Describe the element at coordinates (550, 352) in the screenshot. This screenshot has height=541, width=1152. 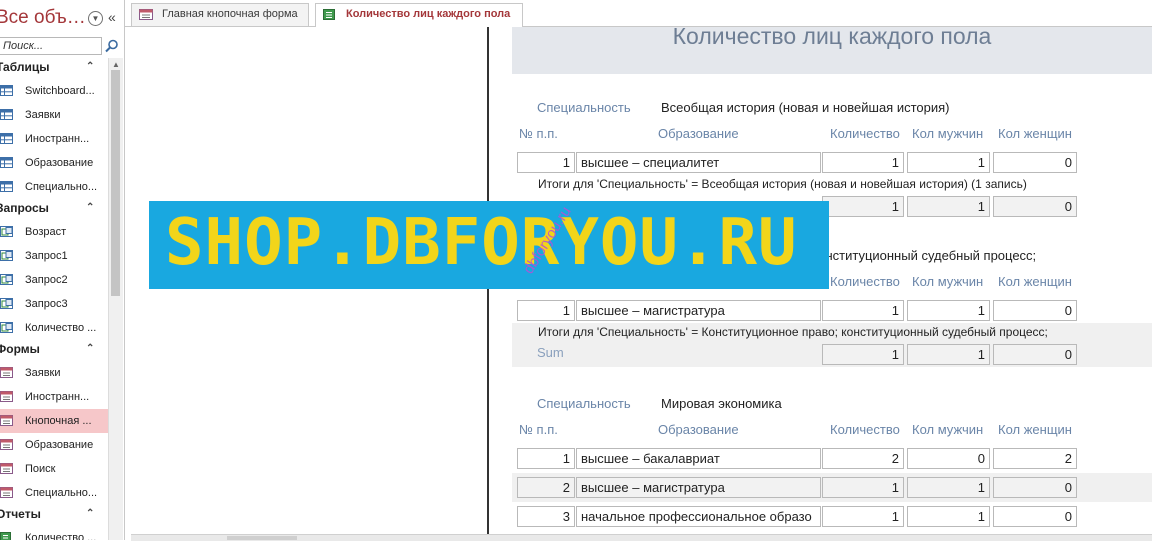
I see `sum-label: Sum` at that location.